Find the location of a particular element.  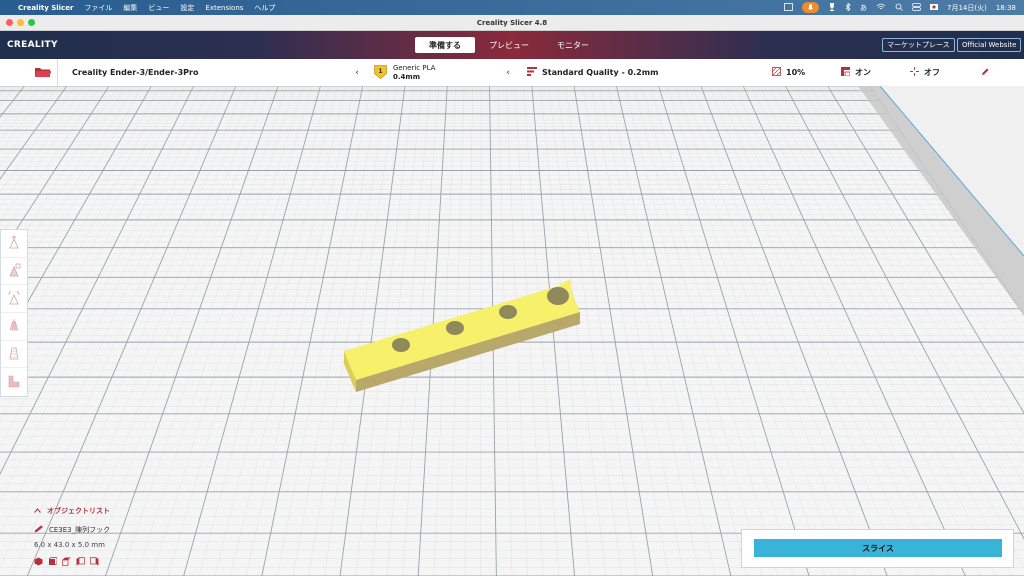

zoom-window-button is located at coordinates (31, 22).